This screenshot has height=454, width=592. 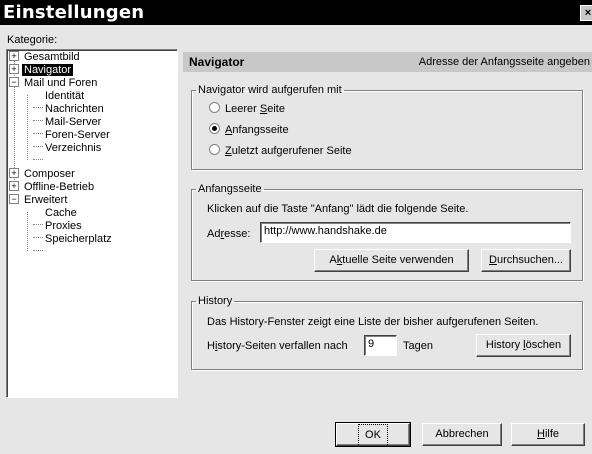 What do you see at coordinates (230, 189) in the screenshot?
I see `homepage-group-legend: Anfangsseite` at bounding box center [230, 189].